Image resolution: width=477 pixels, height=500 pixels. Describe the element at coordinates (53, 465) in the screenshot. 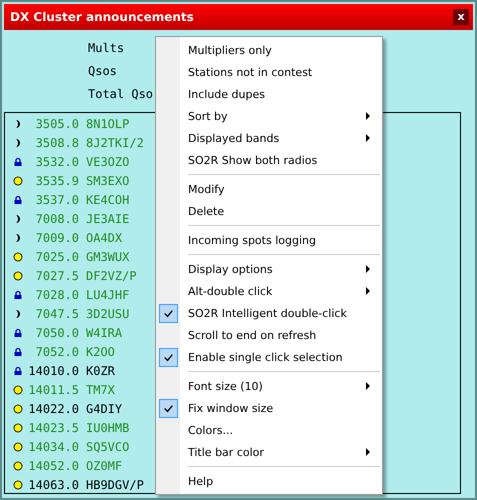

I see `spot-frequency: 14052.0` at that location.